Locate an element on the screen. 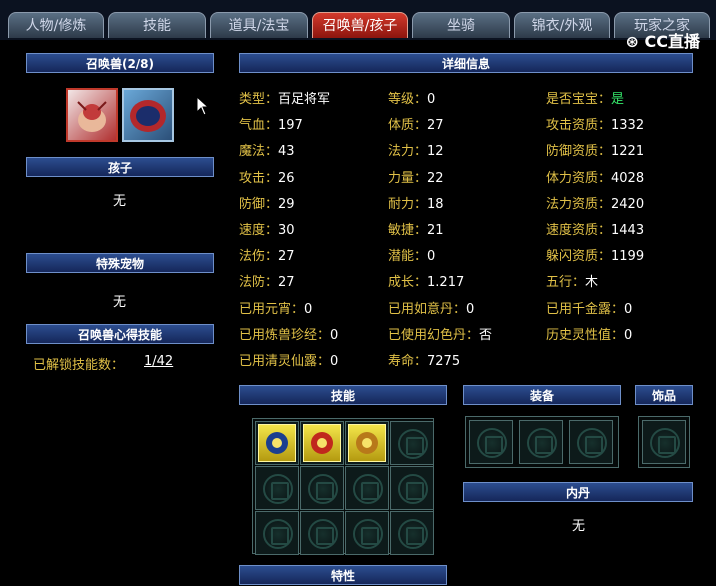  tab-bar: 人物/修炼 技能 道具/法宝 召唤兽/孩子 坐骑 锦衣/外观 玩家之家 is located at coordinates (358, 20).